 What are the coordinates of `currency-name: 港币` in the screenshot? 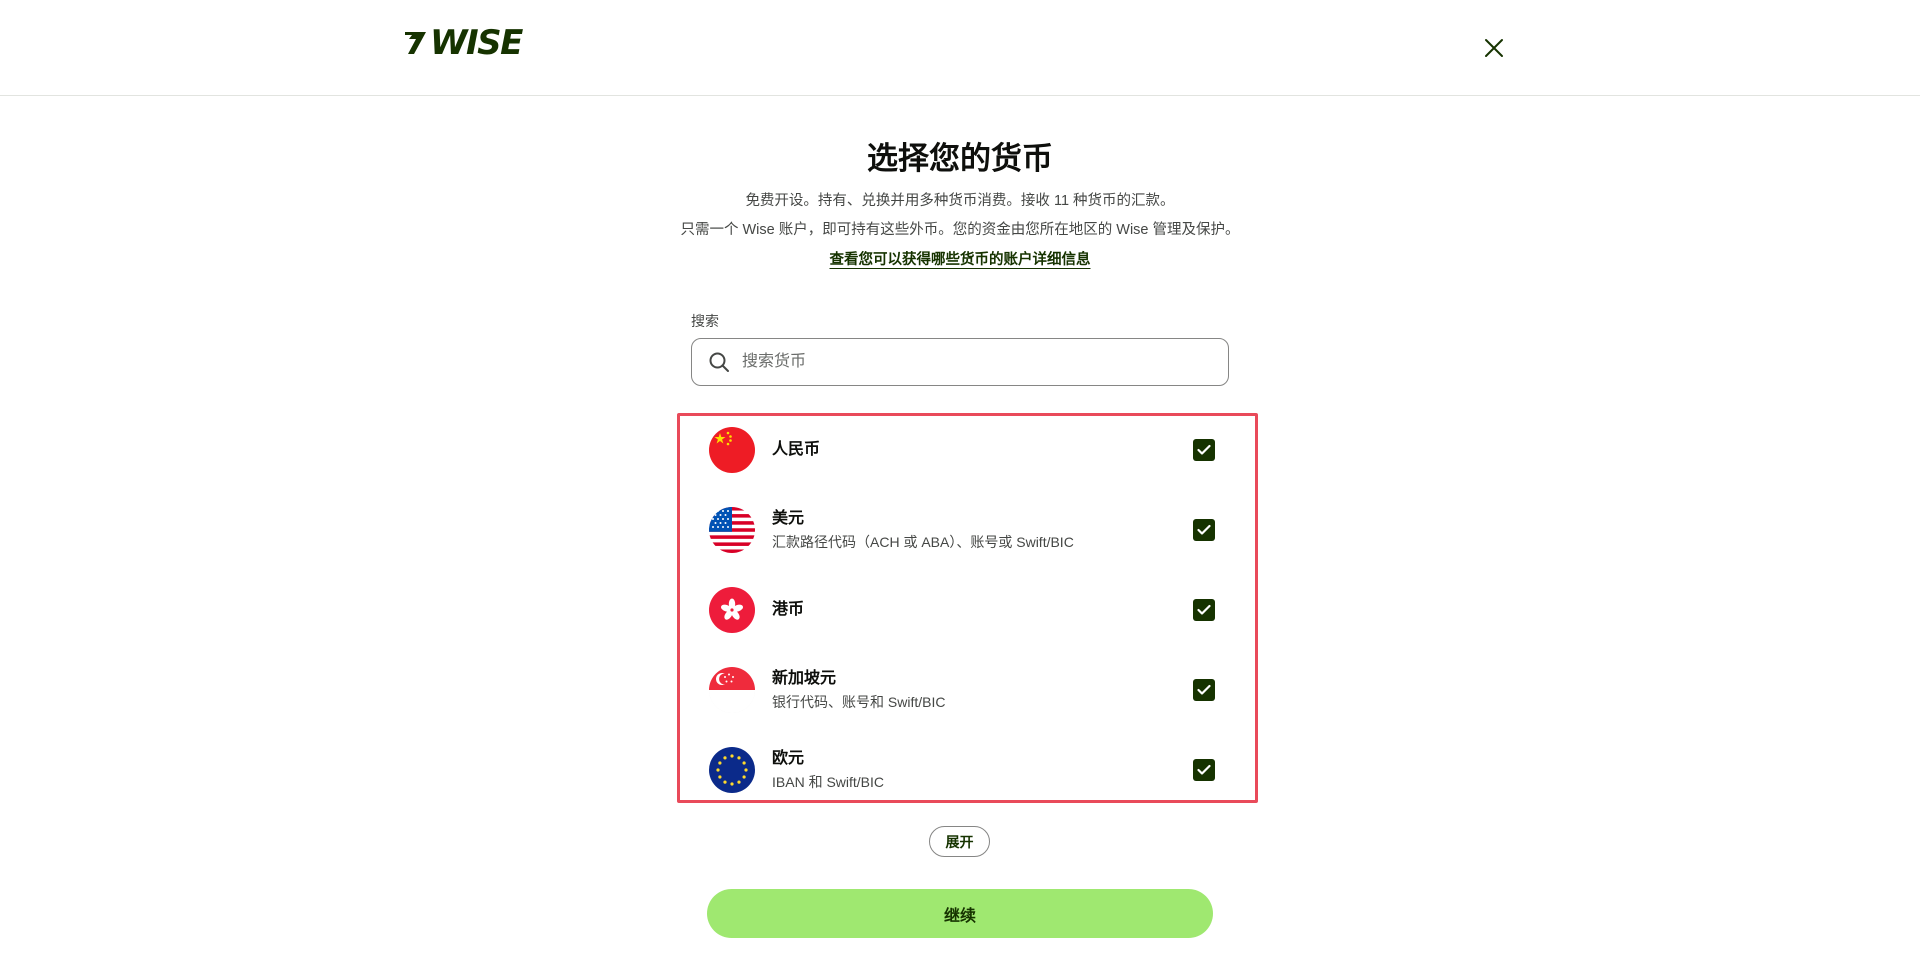 It's located at (788, 609).